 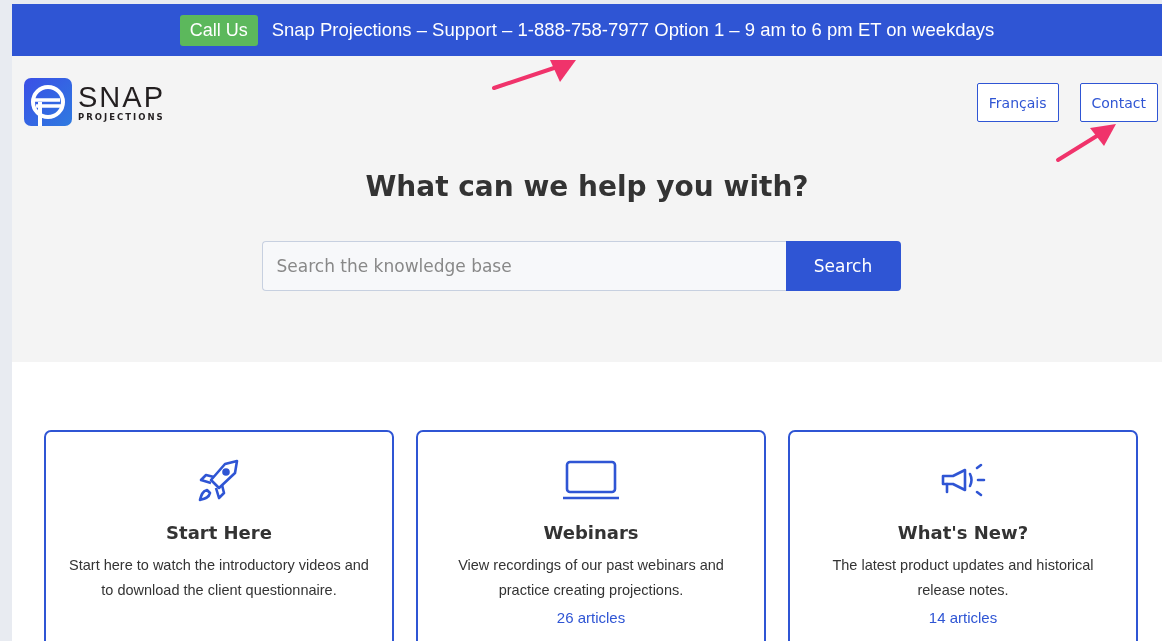 What do you see at coordinates (963, 617) in the screenshot?
I see `article-count-link: 14 articles` at bounding box center [963, 617].